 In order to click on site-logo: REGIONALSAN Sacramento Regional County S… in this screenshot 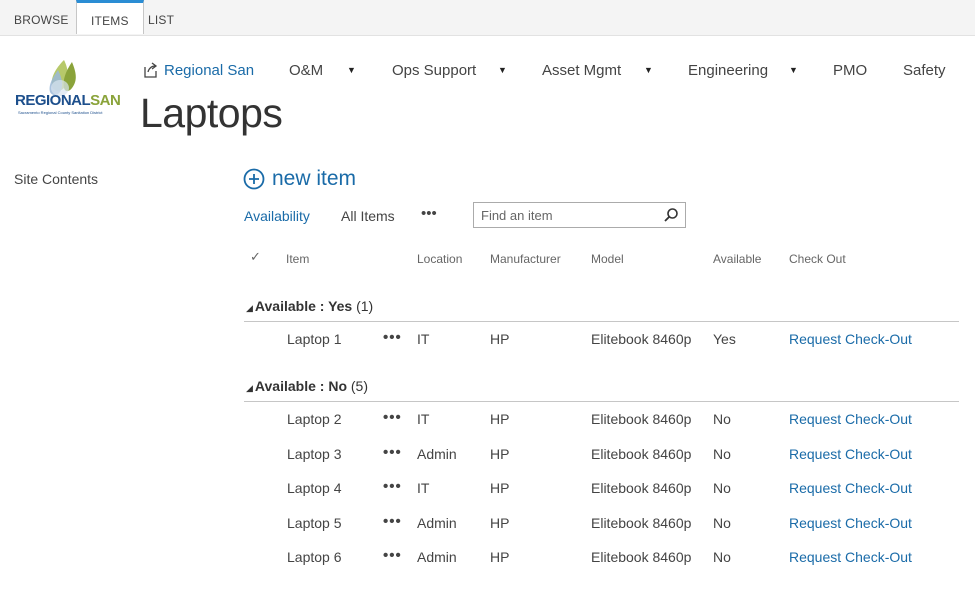, I will do `click(67, 88)`.